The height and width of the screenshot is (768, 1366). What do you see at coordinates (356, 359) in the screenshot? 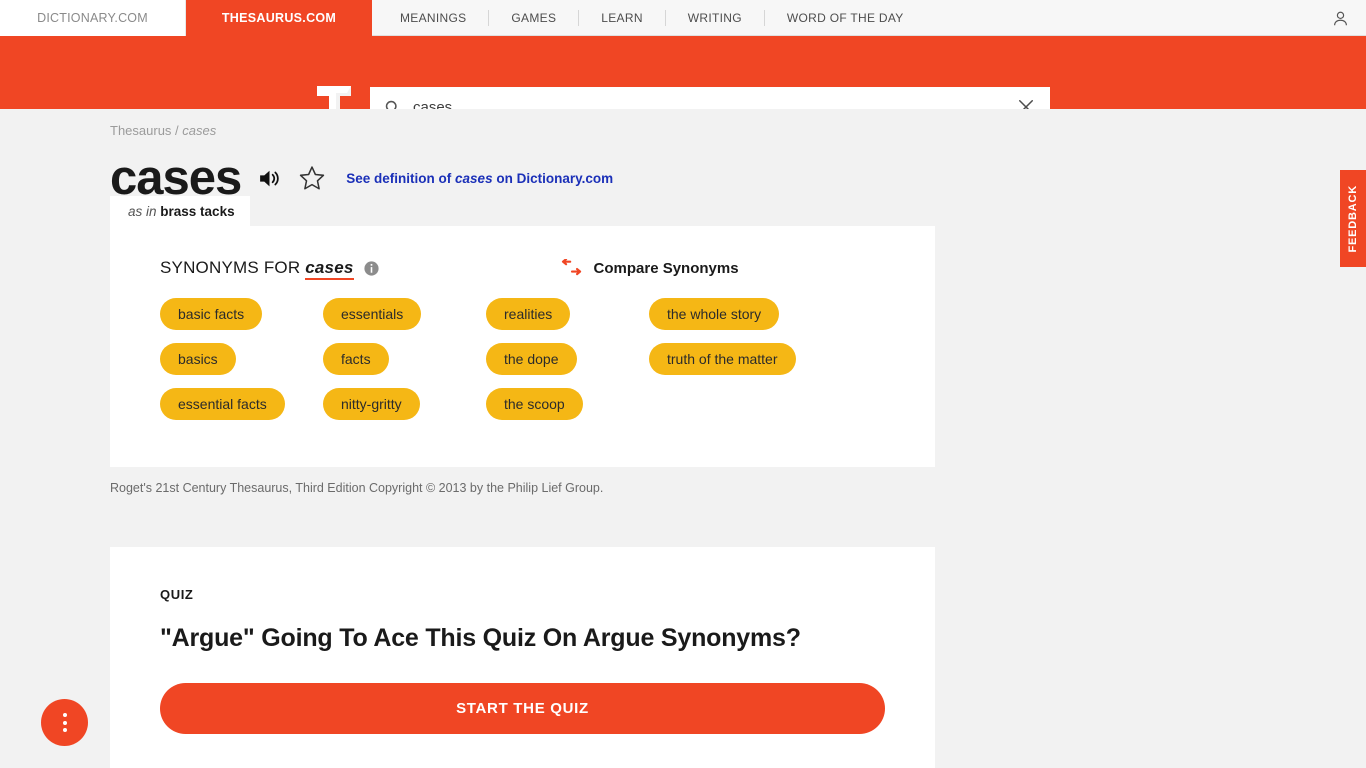
I see `synonym-chip: facts` at bounding box center [356, 359].